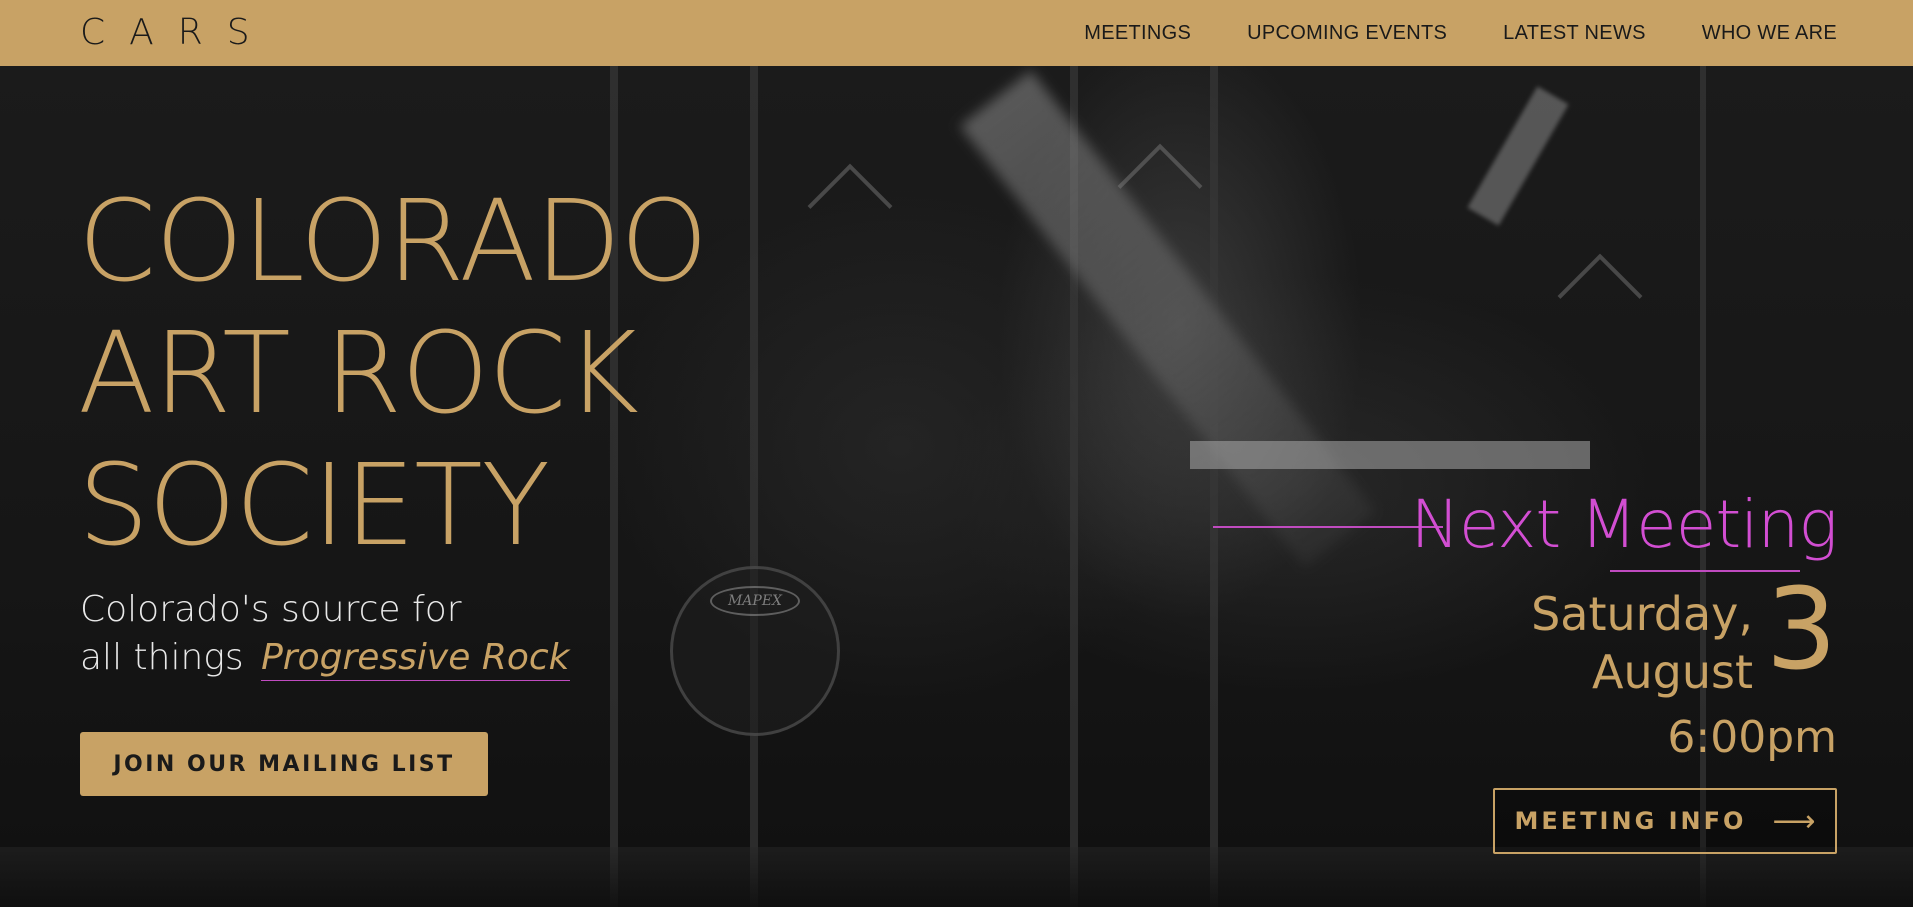 This screenshot has width=1913, height=907. What do you see at coordinates (1630, 821) in the screenshot?
I see `meeting-info-label: MEETING INFO` at bounding box center [1630, 821].